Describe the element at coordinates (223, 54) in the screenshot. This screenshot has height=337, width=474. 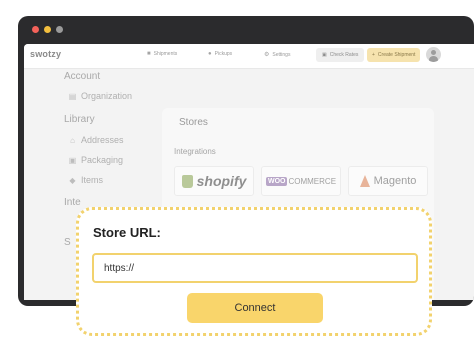
I see `nav-pickups-label: Pickups` at that location.